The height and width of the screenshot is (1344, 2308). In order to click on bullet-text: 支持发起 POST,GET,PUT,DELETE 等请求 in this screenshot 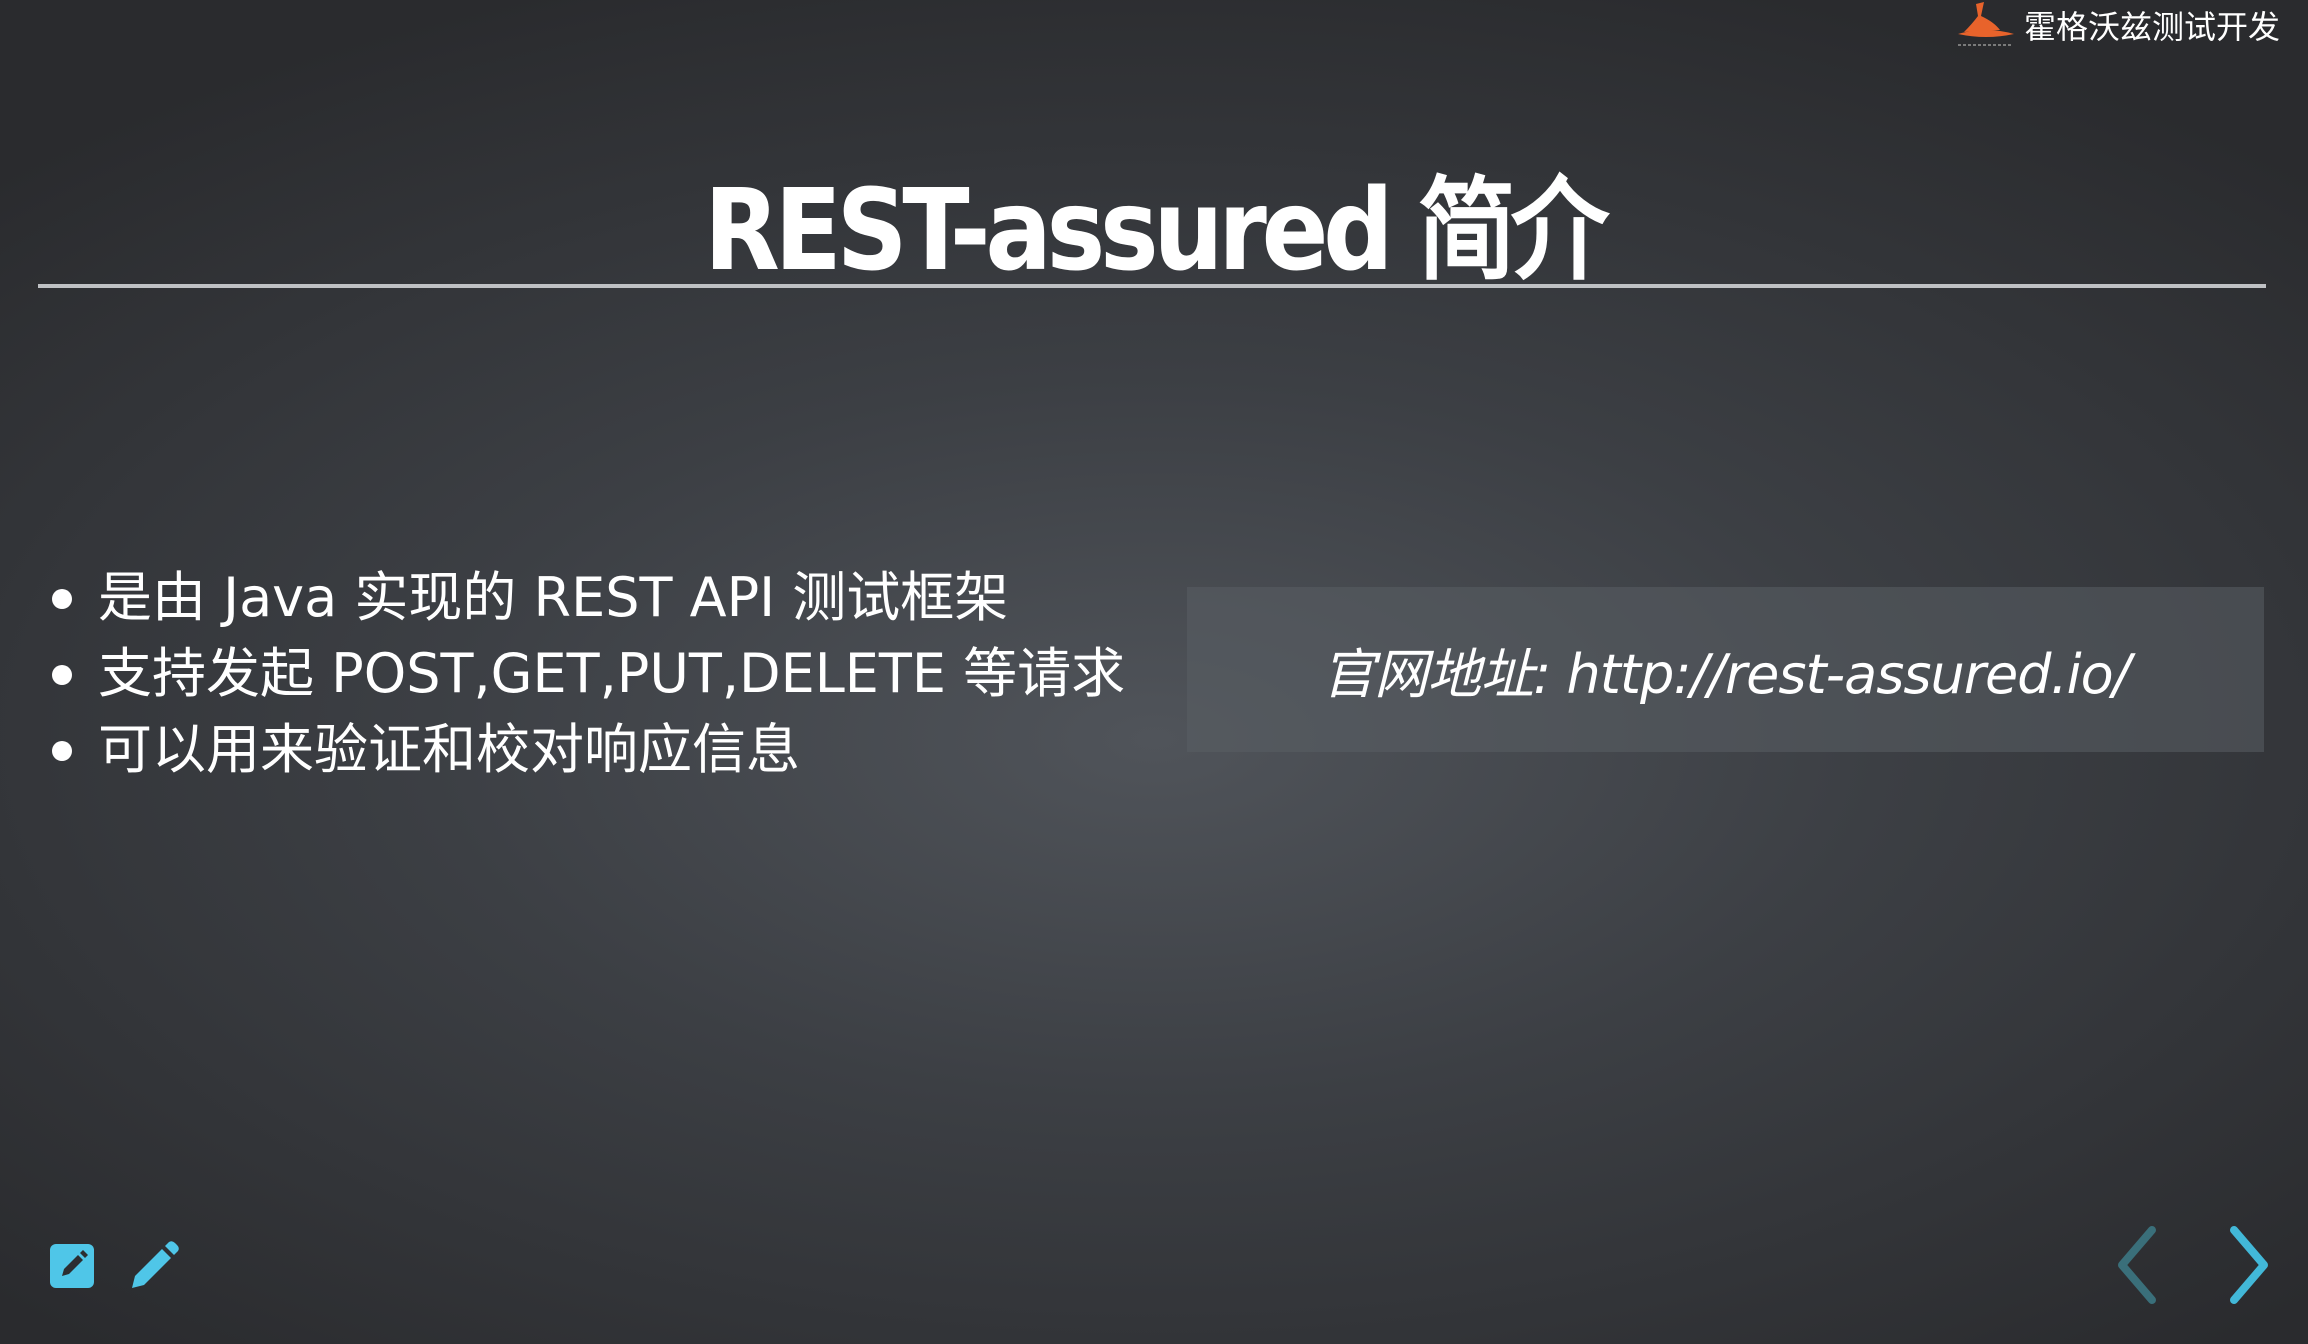, I will do `click(612, 673)`.